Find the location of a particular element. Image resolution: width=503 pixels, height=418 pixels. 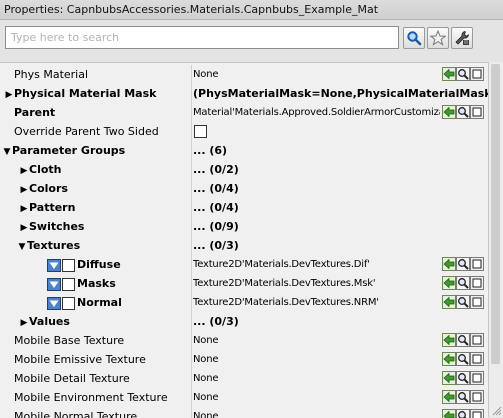

property-row-textures: ▼ Textures ... (0/3) is located at coordinates (244, 245).